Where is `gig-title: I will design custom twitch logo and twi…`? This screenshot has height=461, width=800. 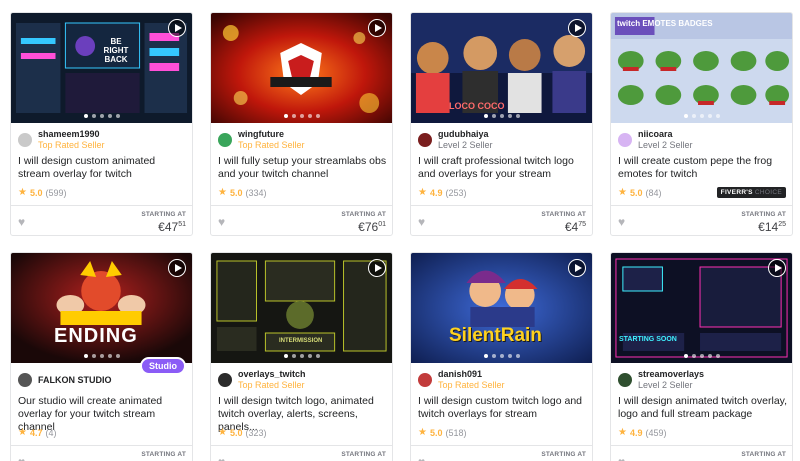 gig-title: I will design custom twitch logo and twi… is located at coordinates (504, 408).